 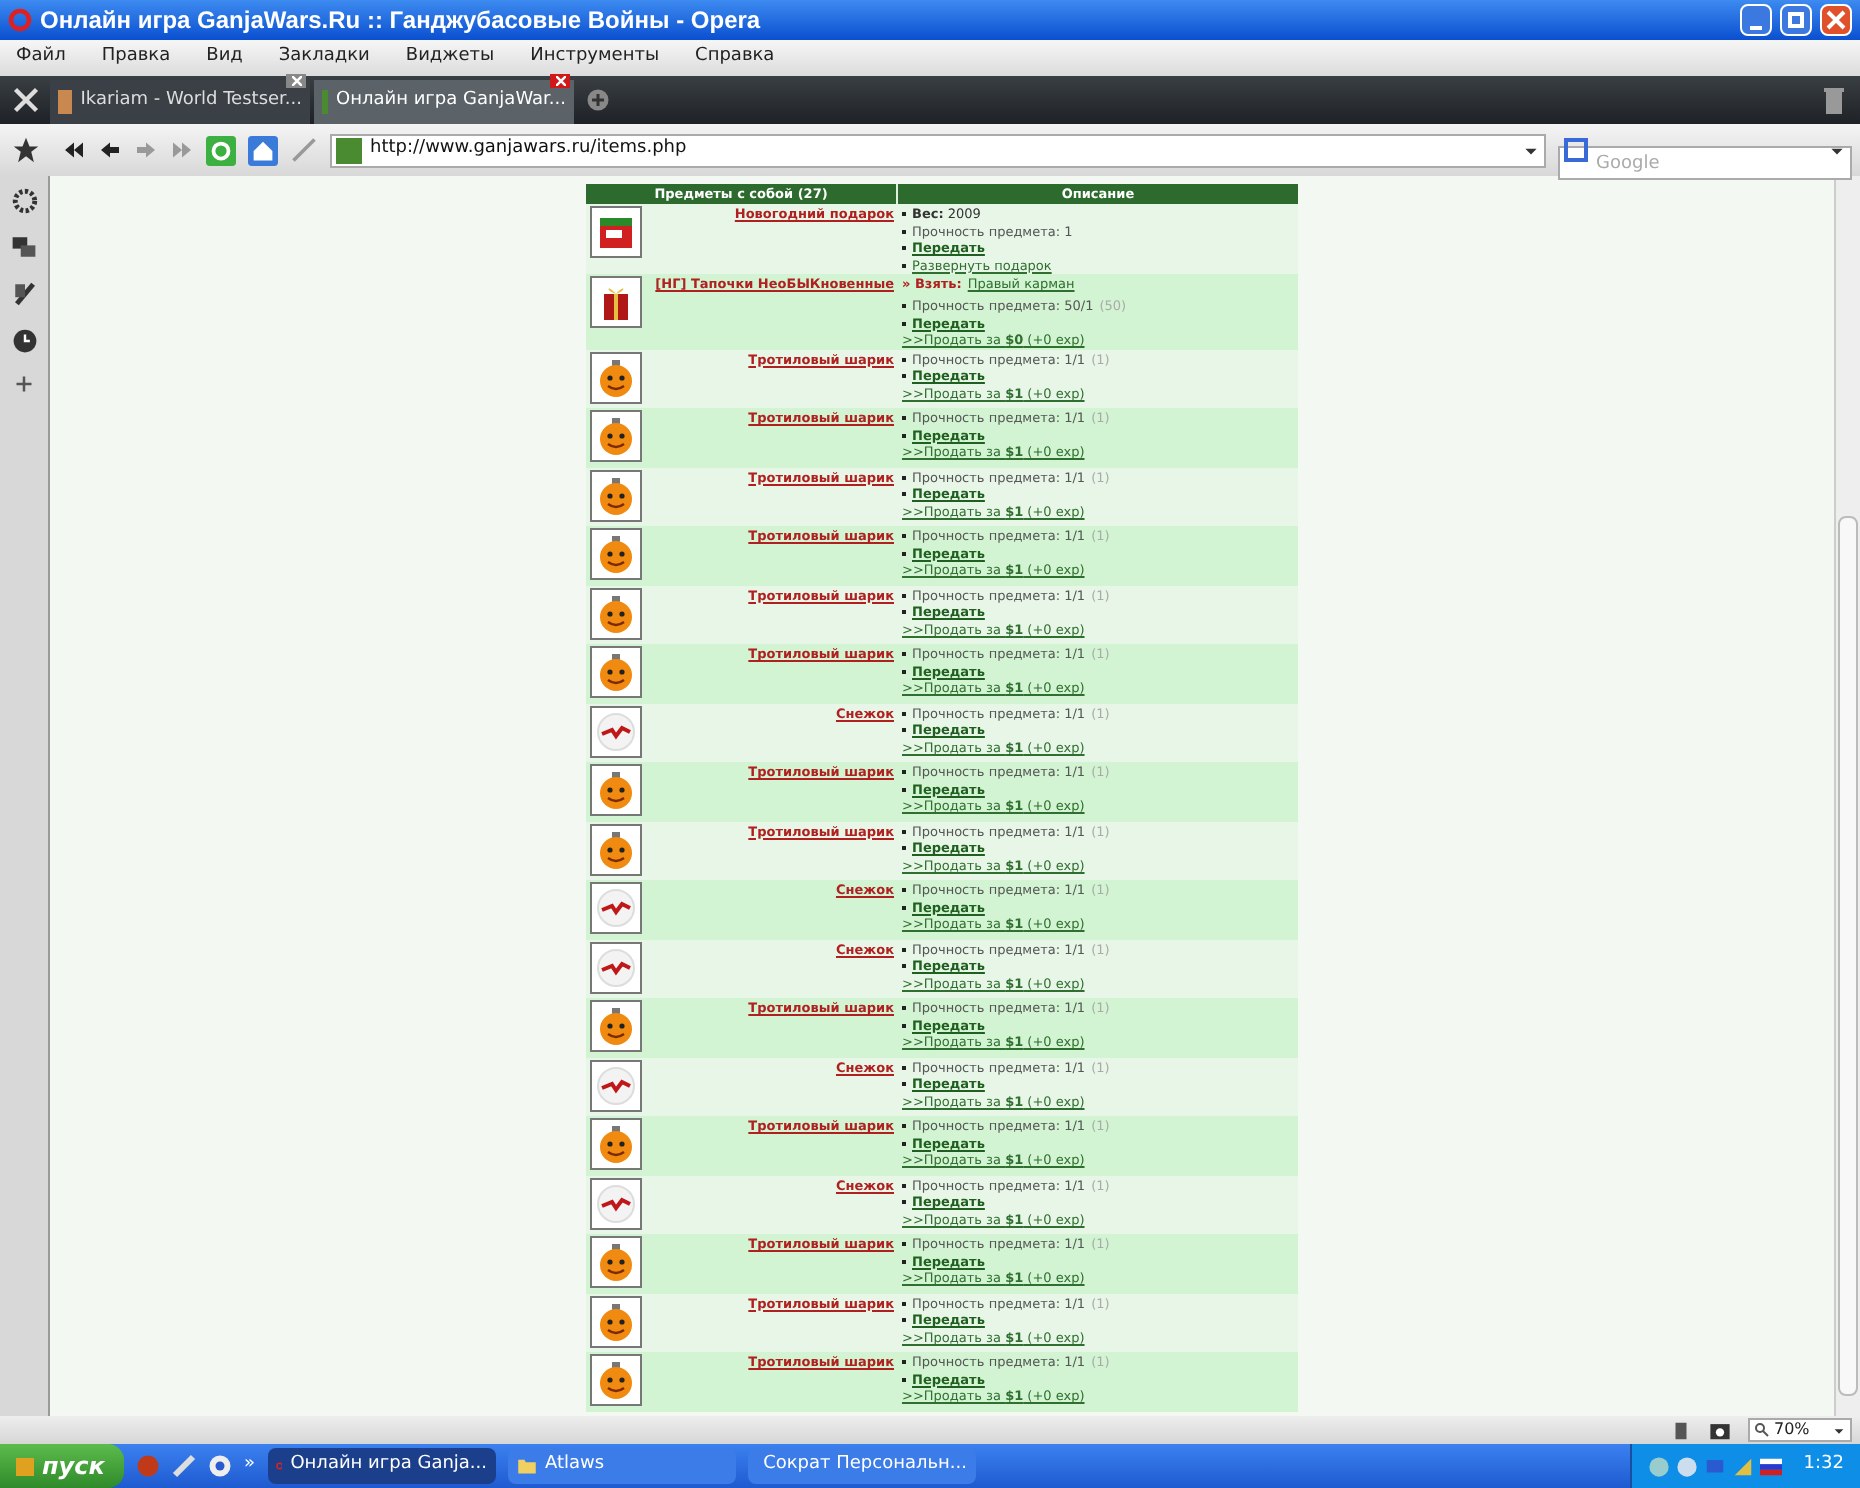 I want to click on clock-icon, so click(x=24, y=341).